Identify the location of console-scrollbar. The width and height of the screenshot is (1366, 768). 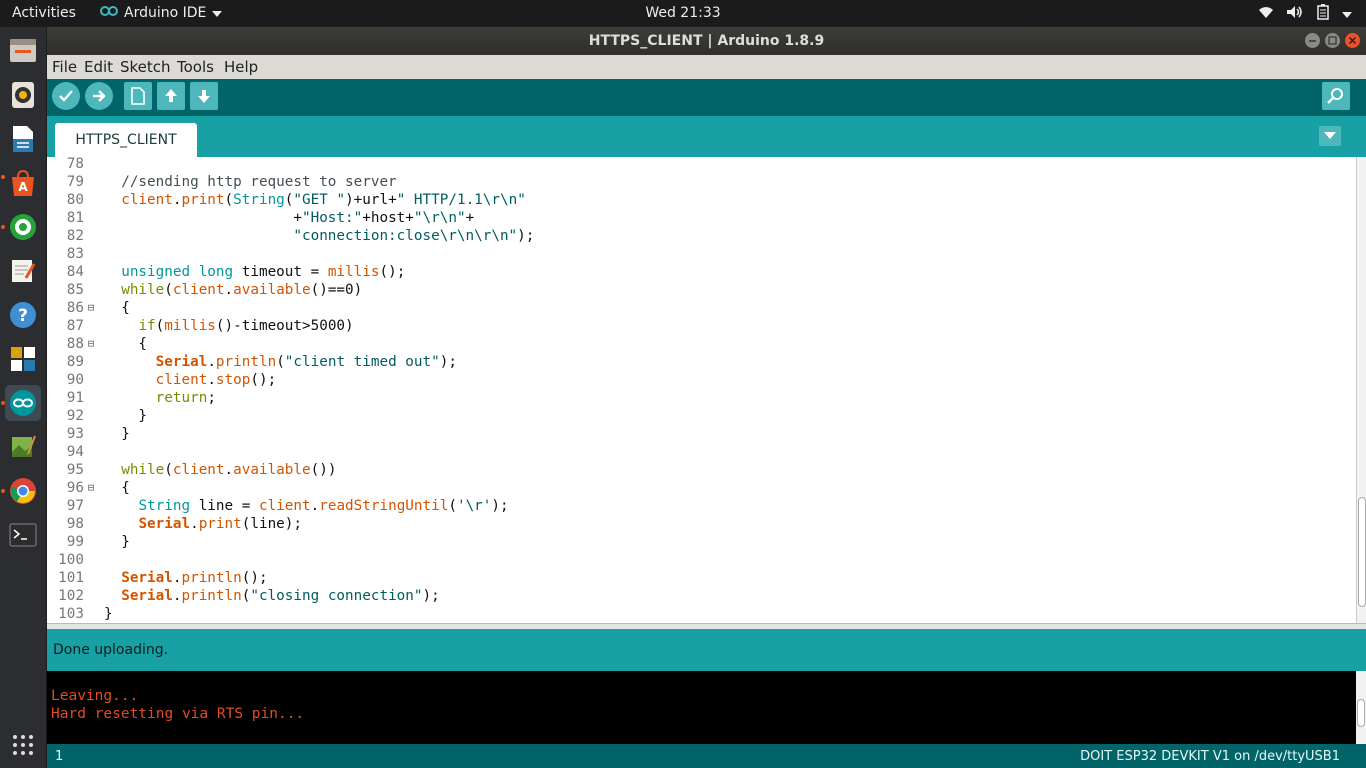
(1361, 707).